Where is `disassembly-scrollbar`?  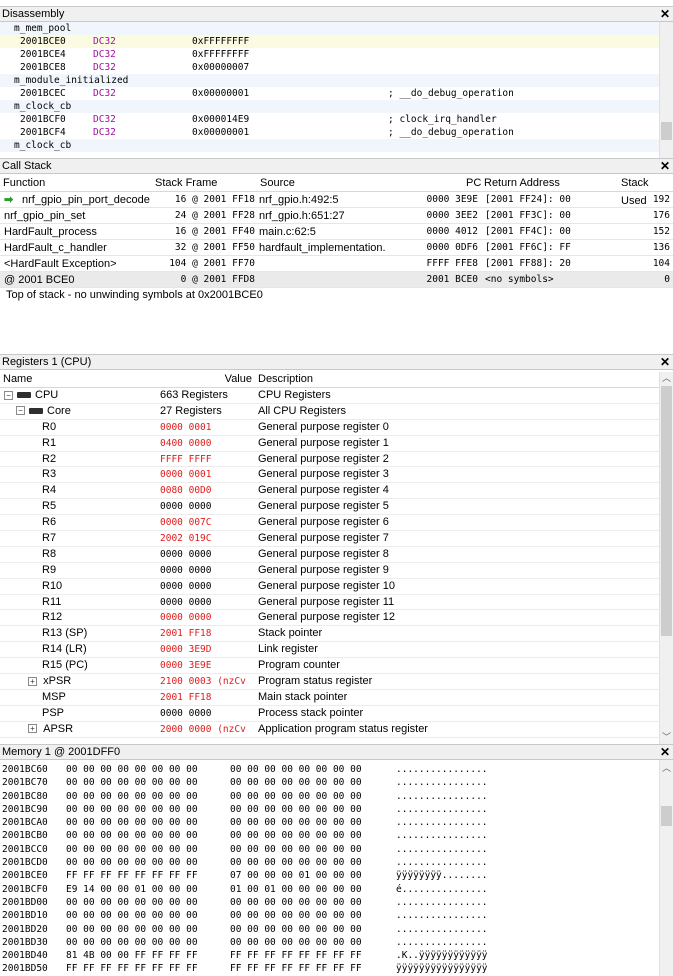
disassembly-scrollbar is located at coordinates (666, 90).